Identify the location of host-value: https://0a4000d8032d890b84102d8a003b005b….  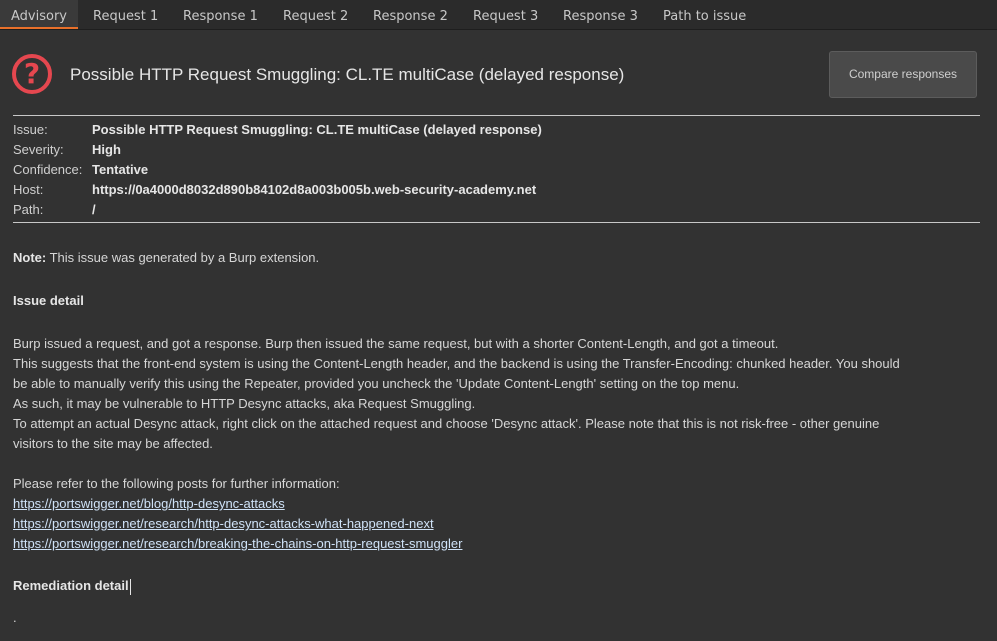
(314, 189).